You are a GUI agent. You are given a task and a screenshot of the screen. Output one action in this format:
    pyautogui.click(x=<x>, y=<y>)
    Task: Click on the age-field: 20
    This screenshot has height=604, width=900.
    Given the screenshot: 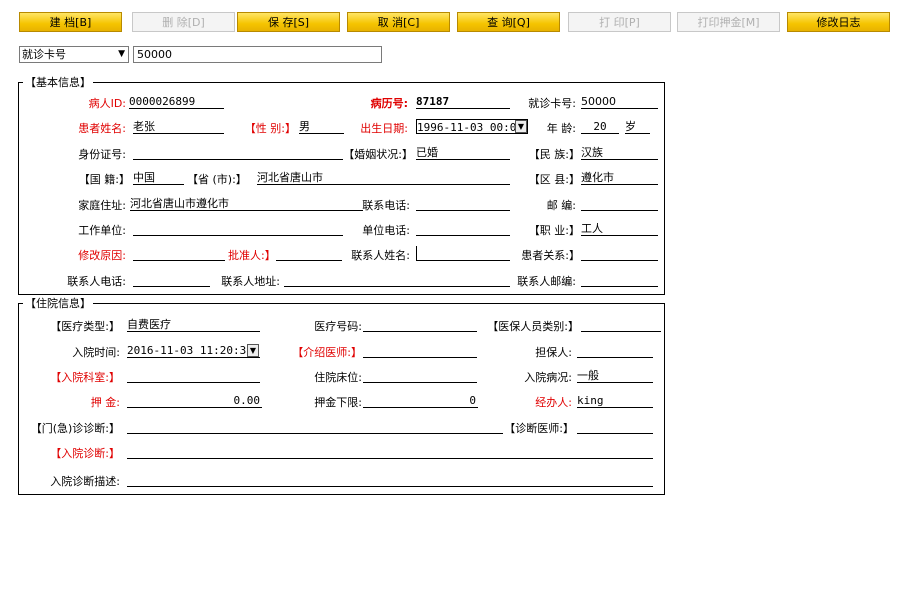 What is the action you would take?
    pyautogui.click(x=600, y=126)
    